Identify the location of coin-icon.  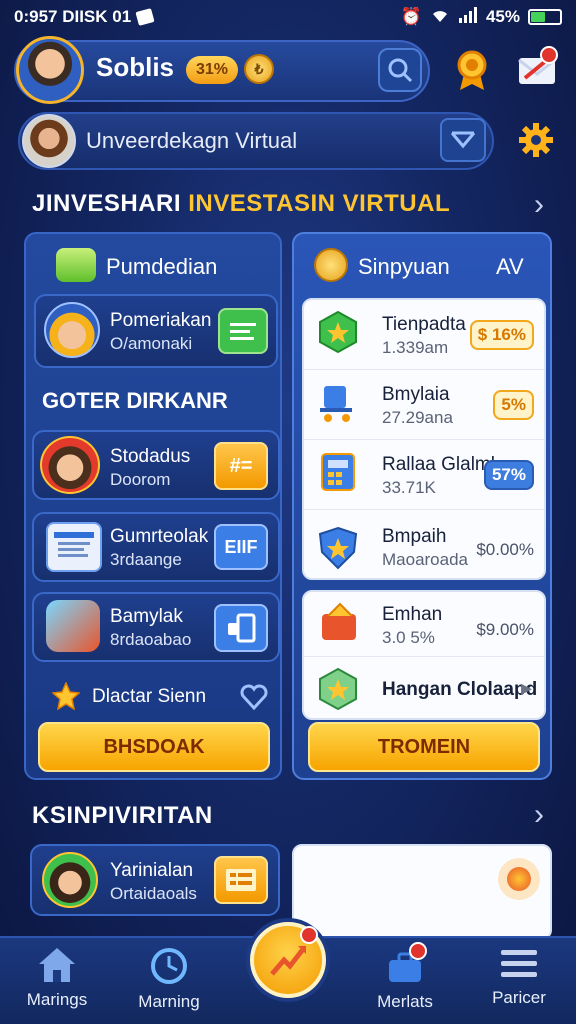
(331, 265).